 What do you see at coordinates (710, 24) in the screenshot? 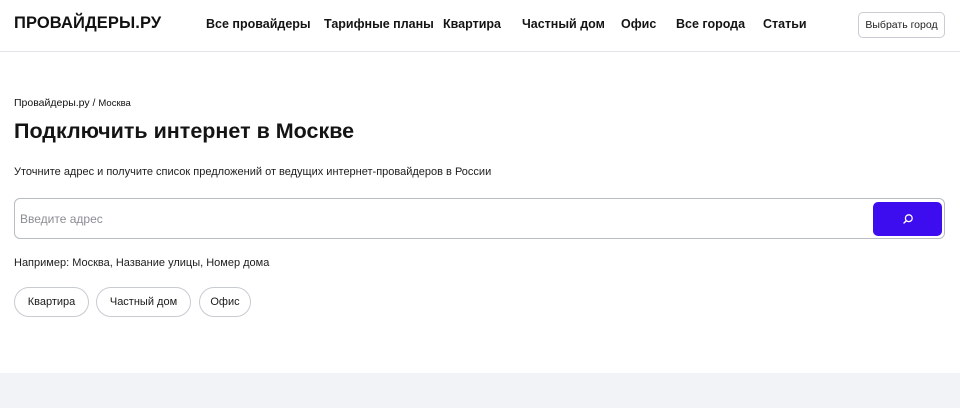
I see `nav-item-all-cities: Все города` at bounding box center [710, 24].